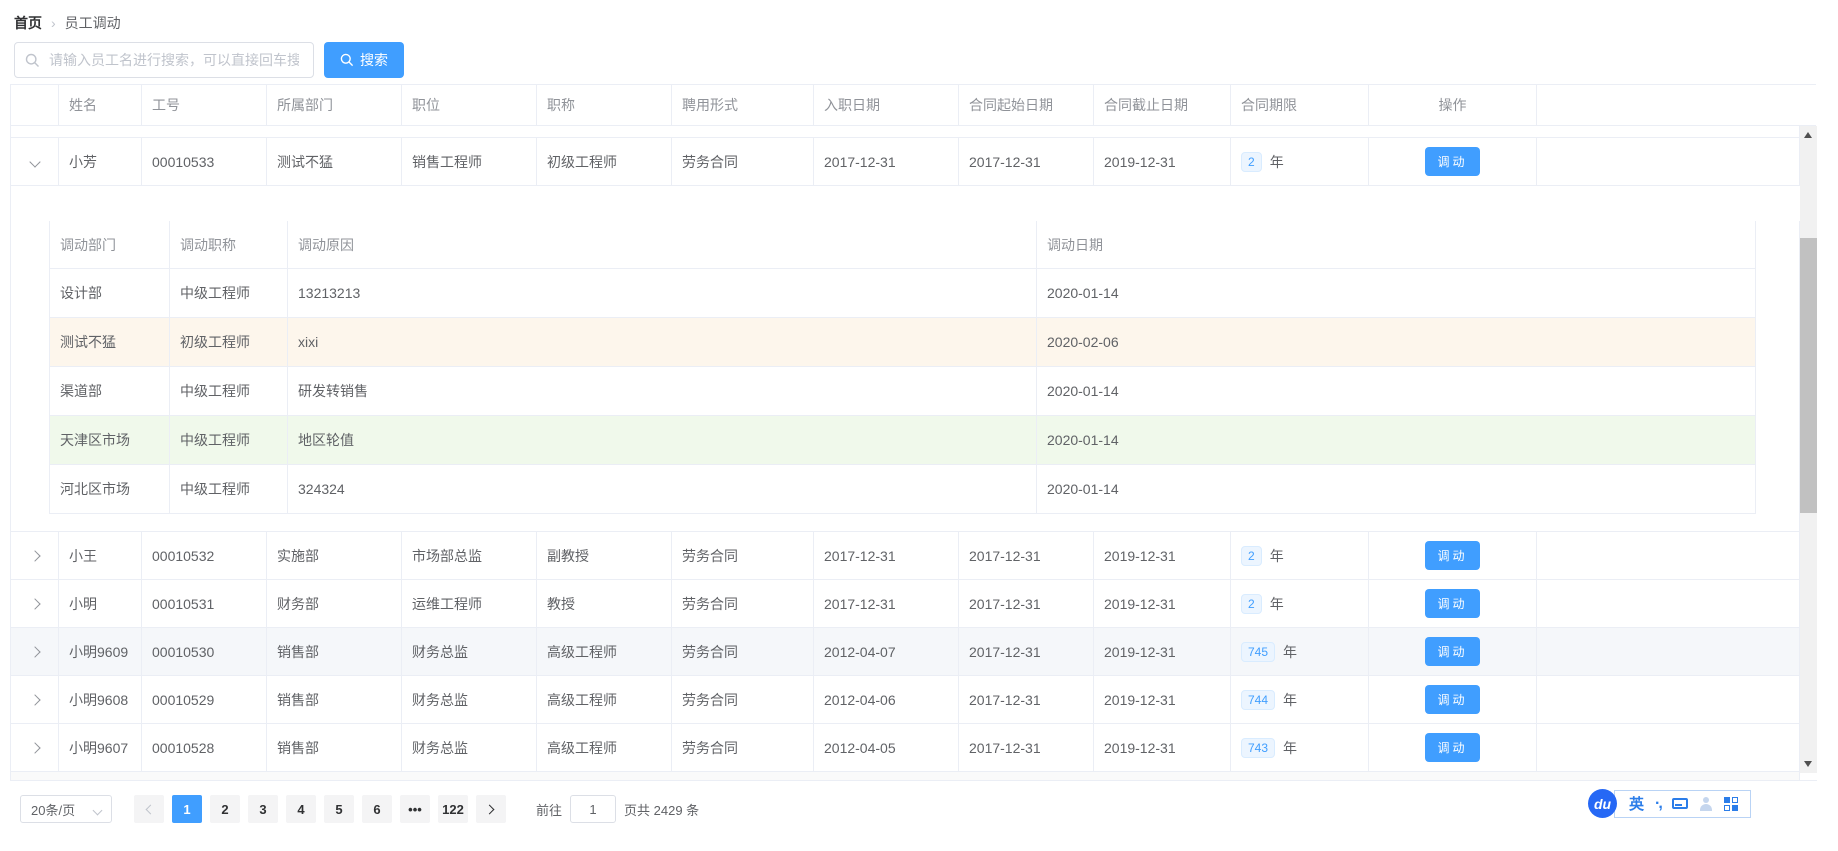  Describe the element at coordinates (469, 161) in the screenshot. I see `cell-position: 销售工程师` at that location.